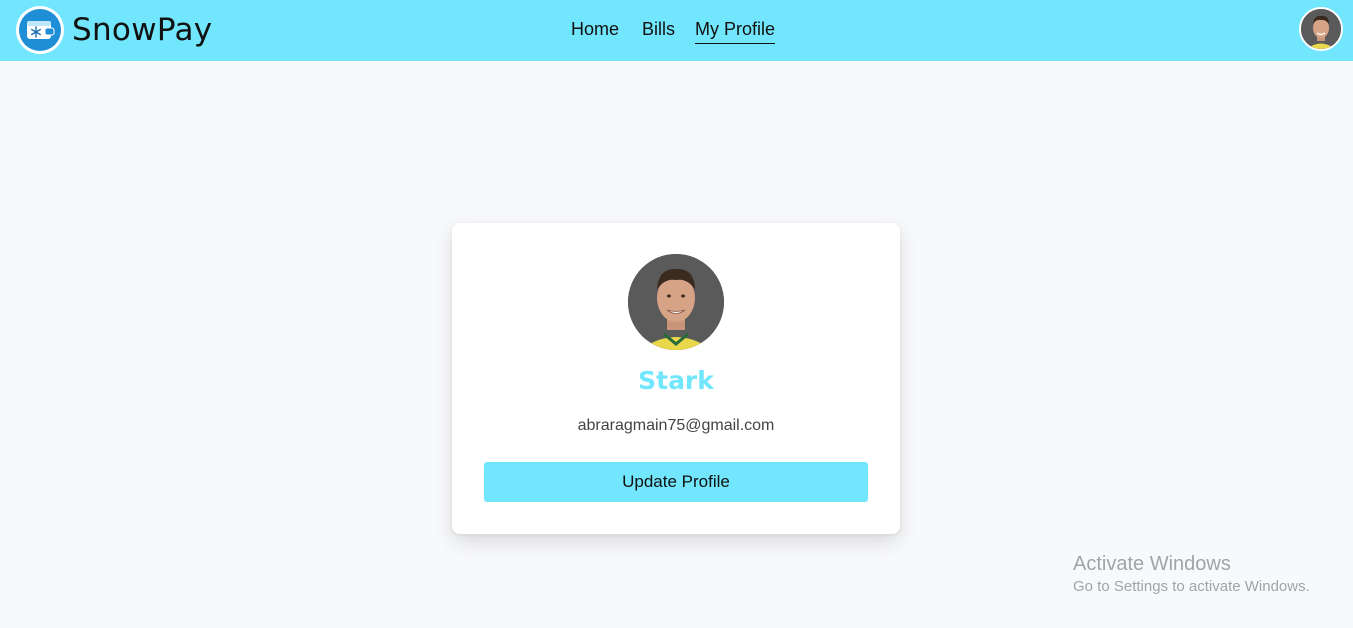 The width and height of the screenshot is (1353, 628). I want to click on nav-home: Home, so click(595, 30).